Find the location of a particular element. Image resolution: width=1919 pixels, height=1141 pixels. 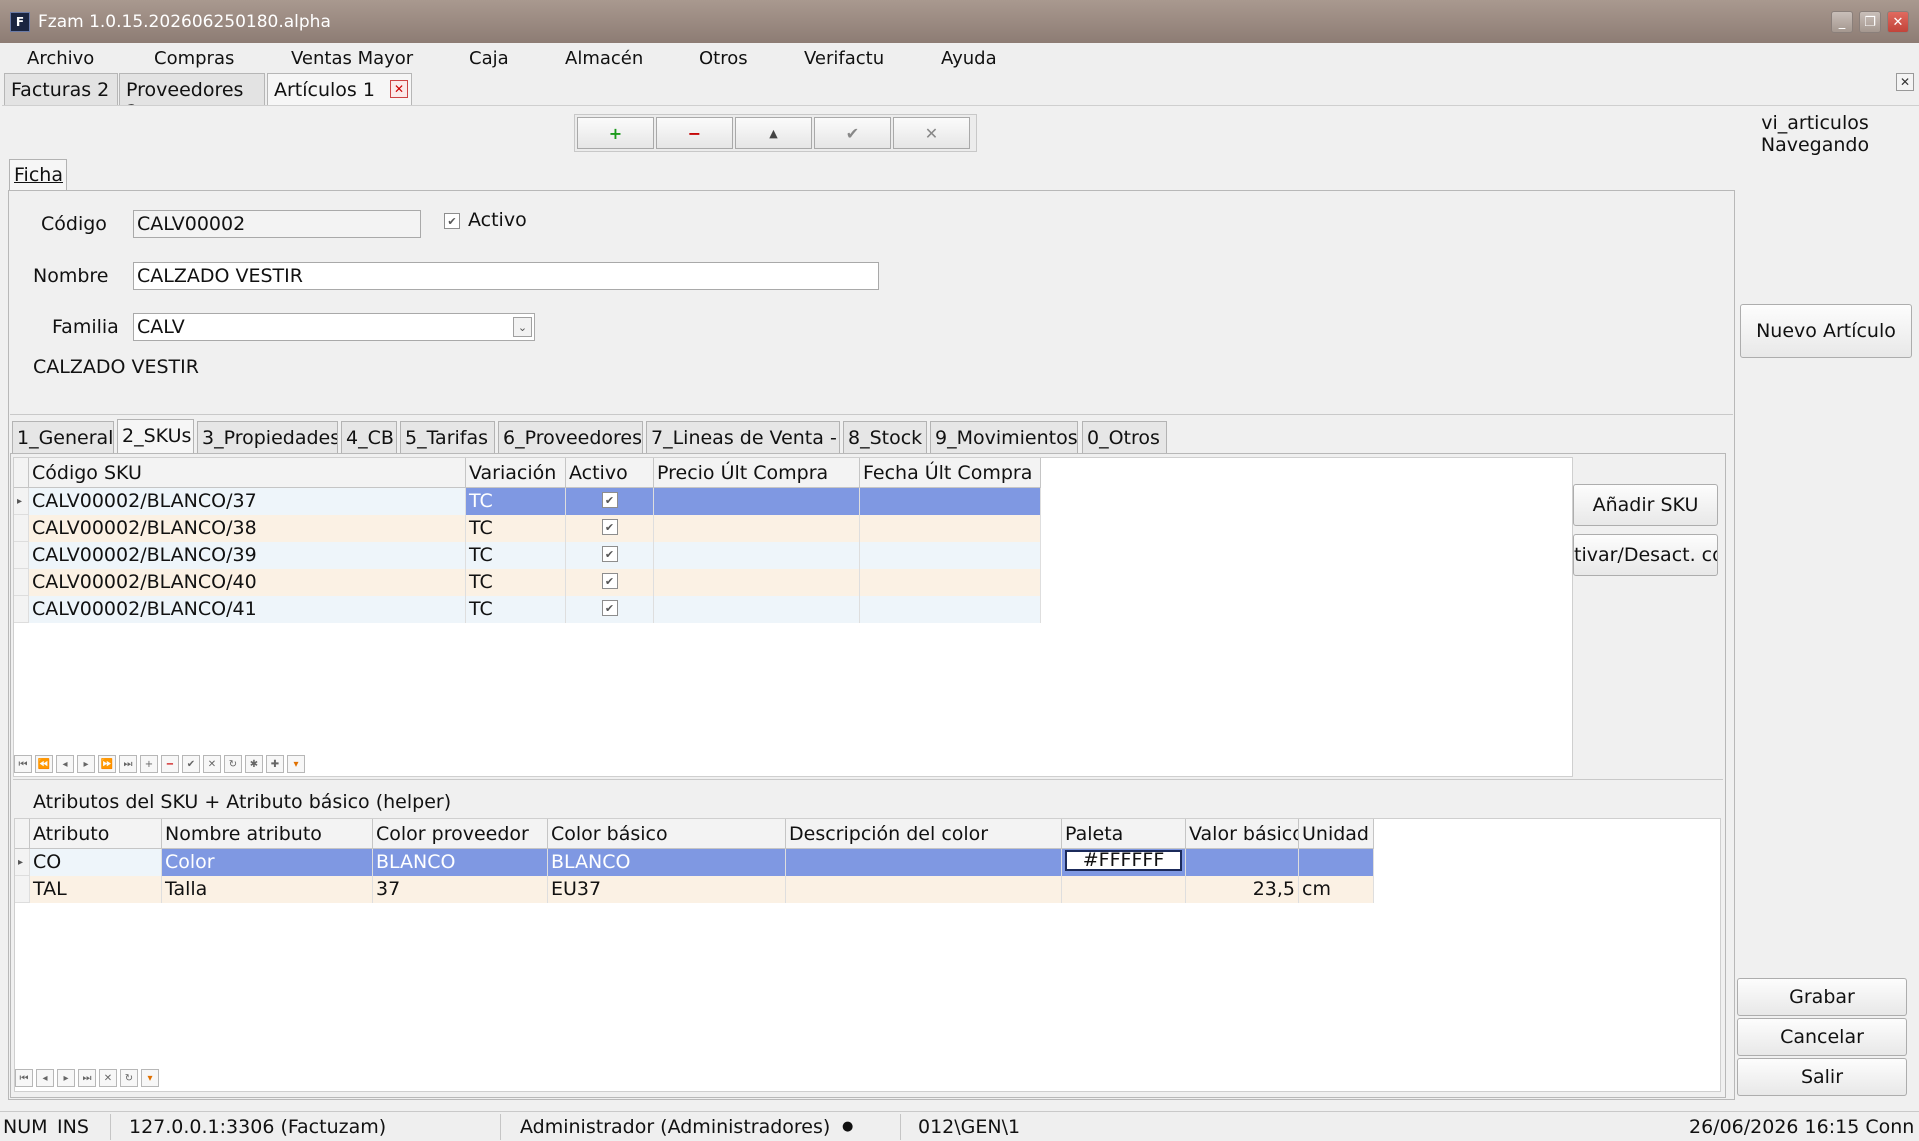

attr-cell-color_basico: EU37 is located at coordinates (667, 889).